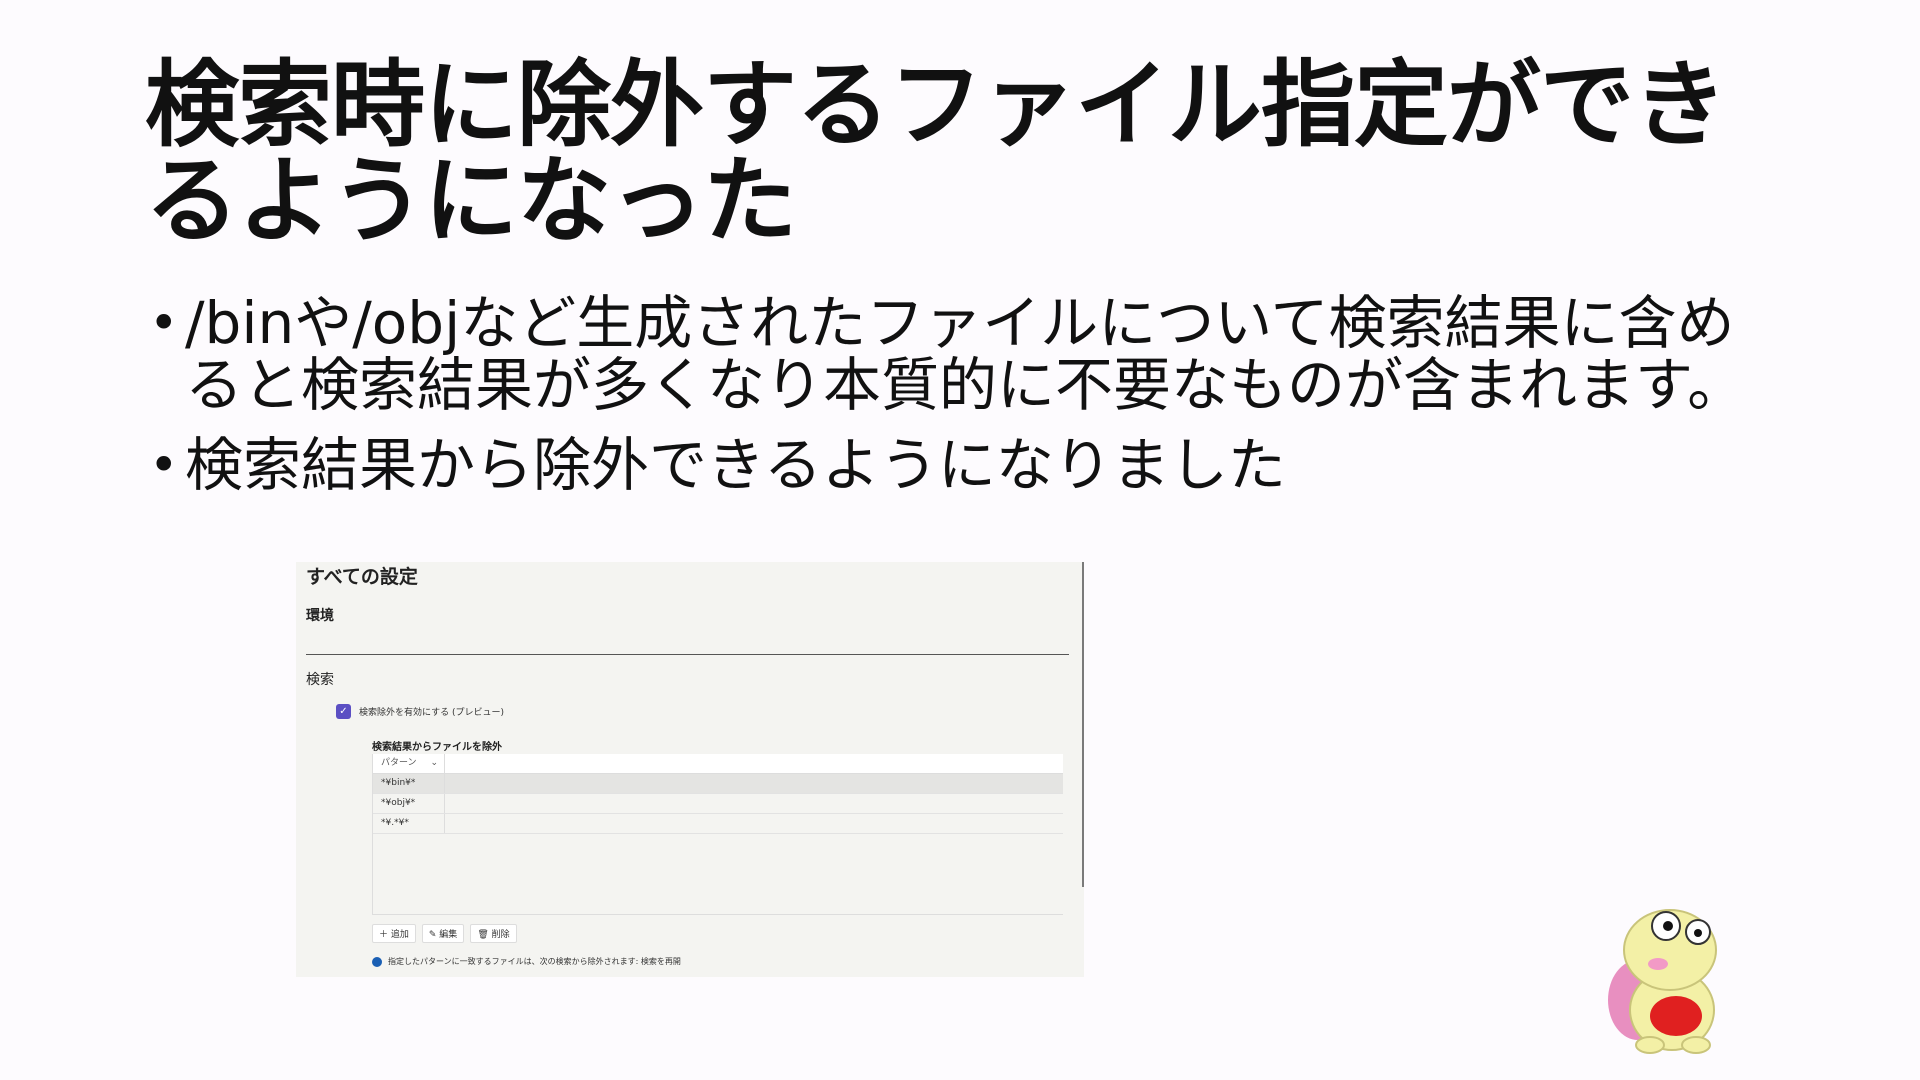 This screenshot has width=1920, height=1080. I want to click on search-exclusion-option: ✓ 検索除外を有効にする (プレビュー), so click(420, 711).